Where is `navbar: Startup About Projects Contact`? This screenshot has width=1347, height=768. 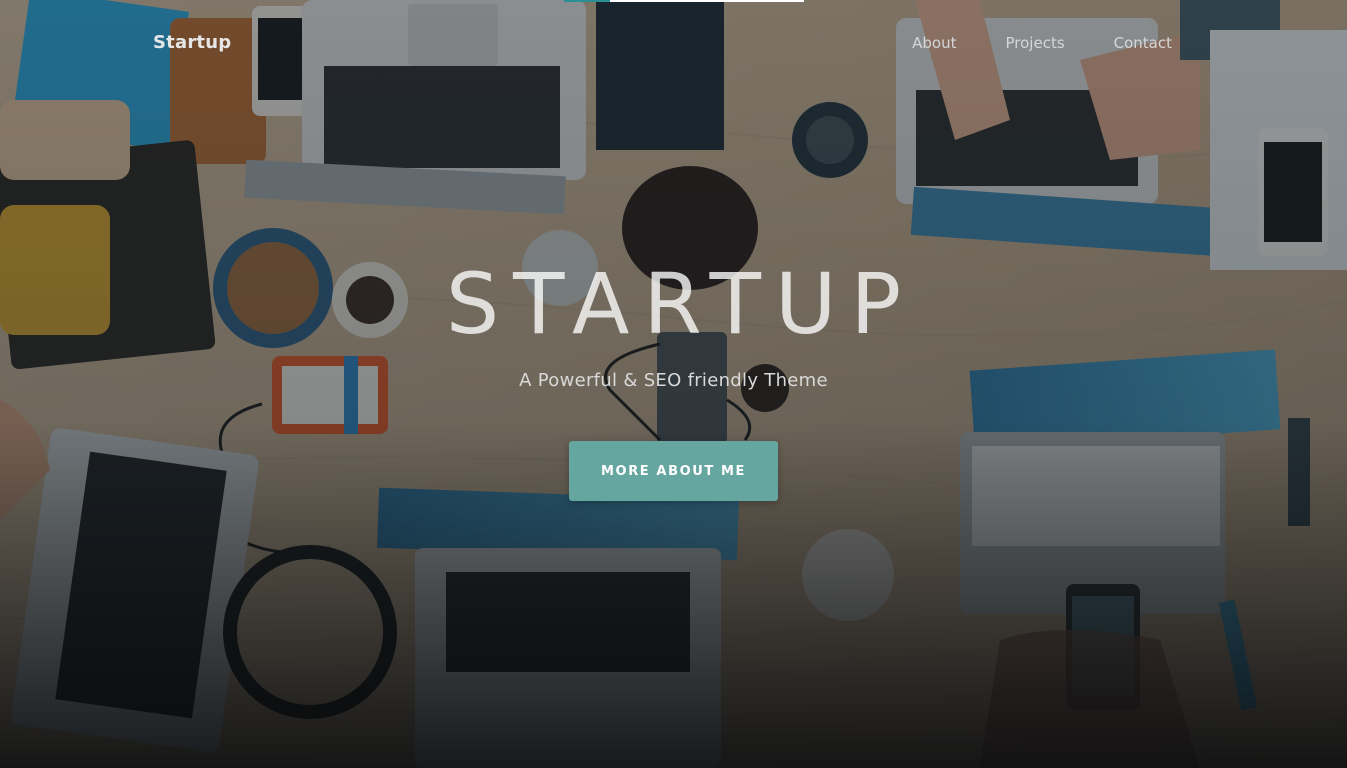 navbar: Startup About Projects Contact is located at coordinates (673, 43).